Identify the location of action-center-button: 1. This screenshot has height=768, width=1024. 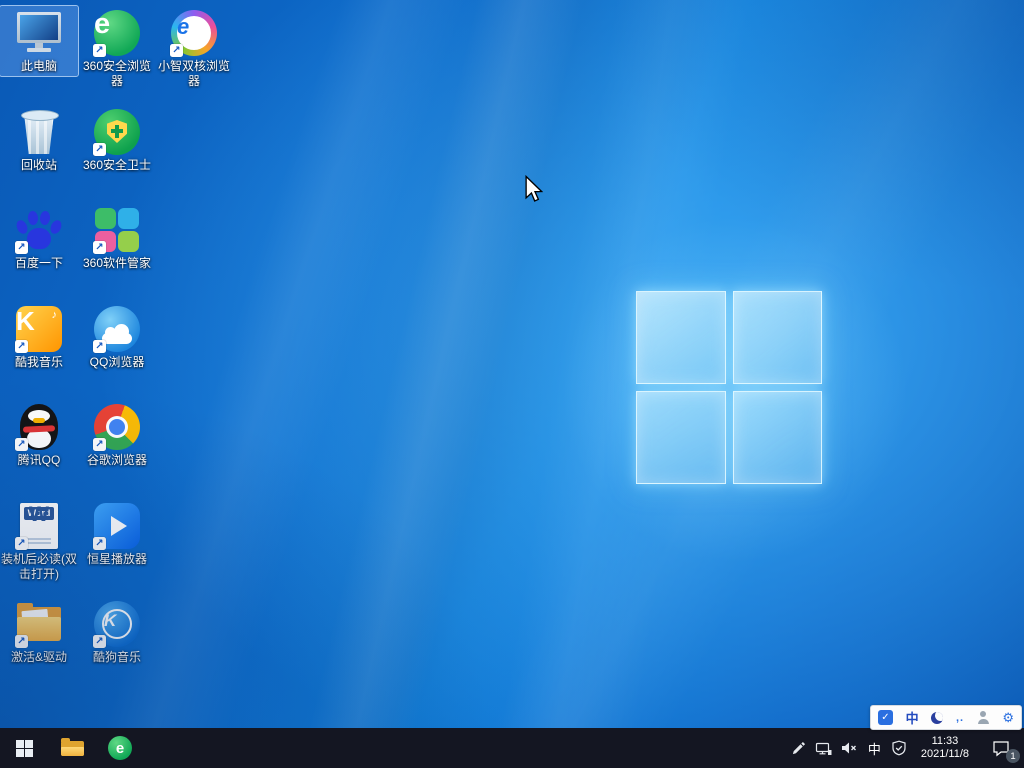
(1001, 748).